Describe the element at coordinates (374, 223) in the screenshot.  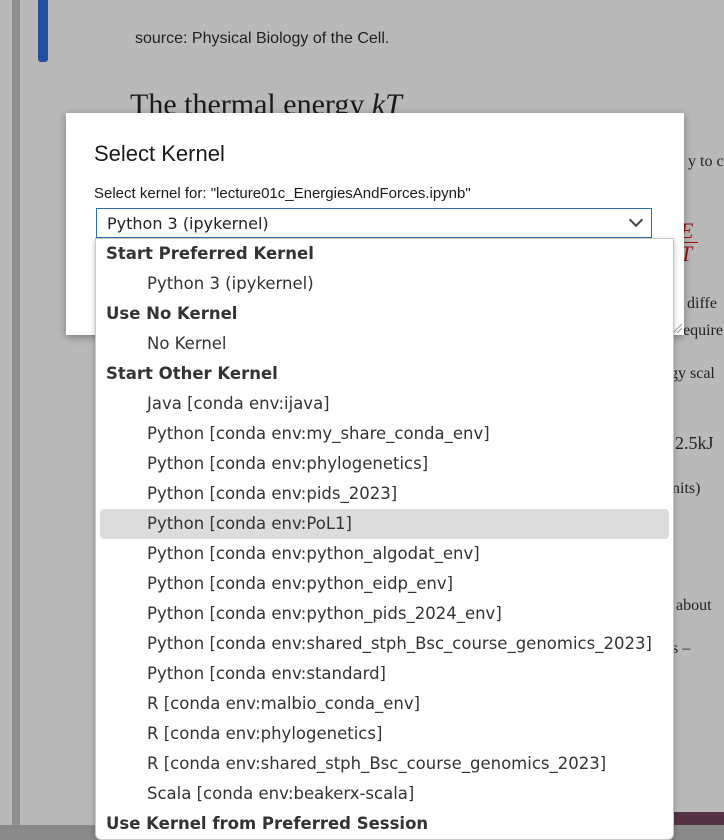
I see `kernel-select: Python 3 (ipykernel)` at that location.